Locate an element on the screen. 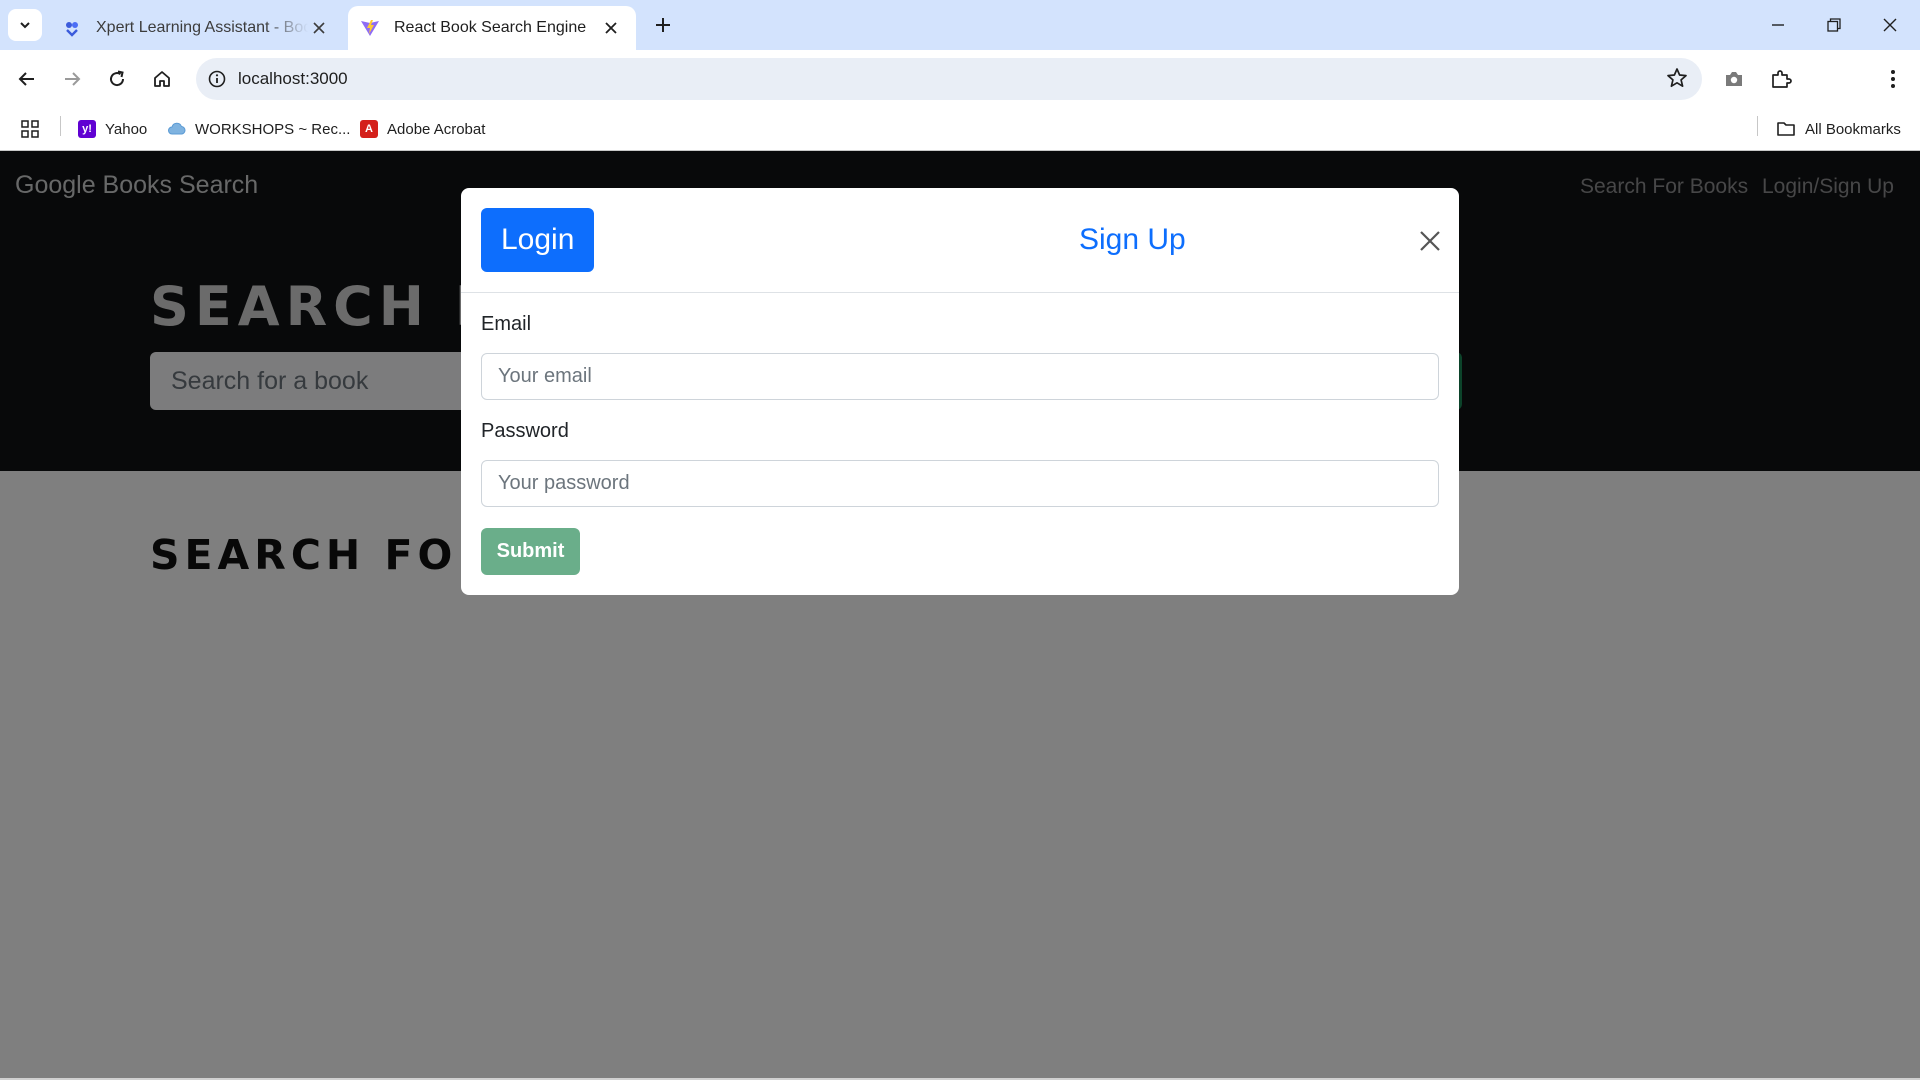 The height and width of the screenshot is (1080, 1920). url-text: localhost:3000 is located at coordinates (293, 79).